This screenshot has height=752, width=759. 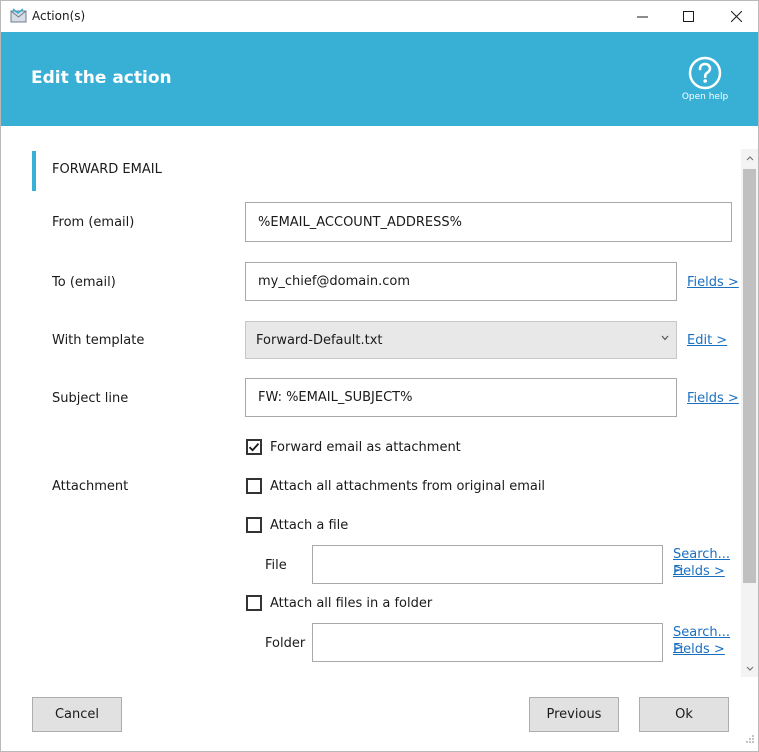 What do you see at coordinates (750, 740) in the screenshot?
I see `resize-grip-icon` at bounding box center [750, 740].